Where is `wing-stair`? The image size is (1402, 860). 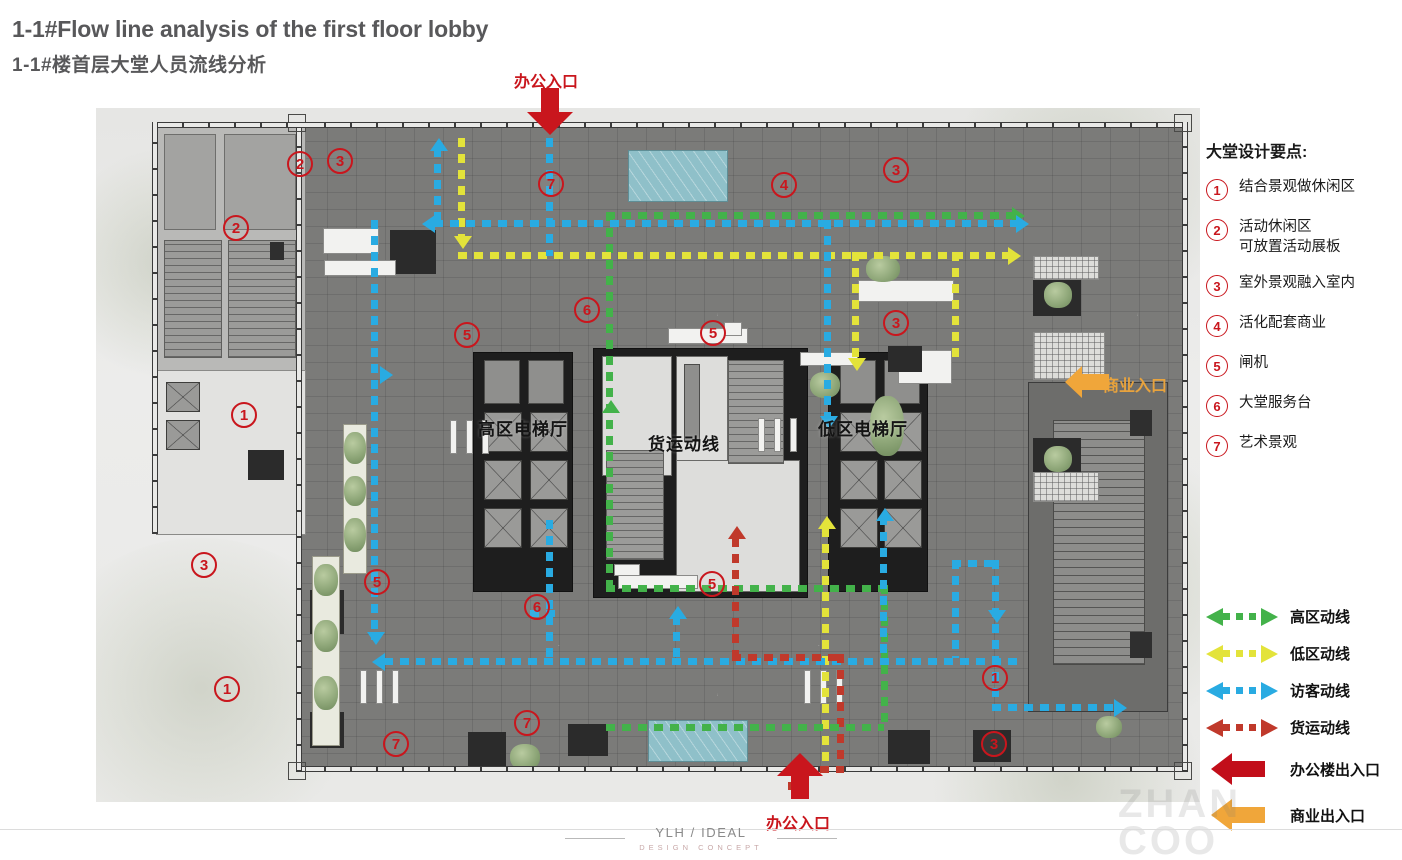
wing-stair is located at coordinates (193, 299).